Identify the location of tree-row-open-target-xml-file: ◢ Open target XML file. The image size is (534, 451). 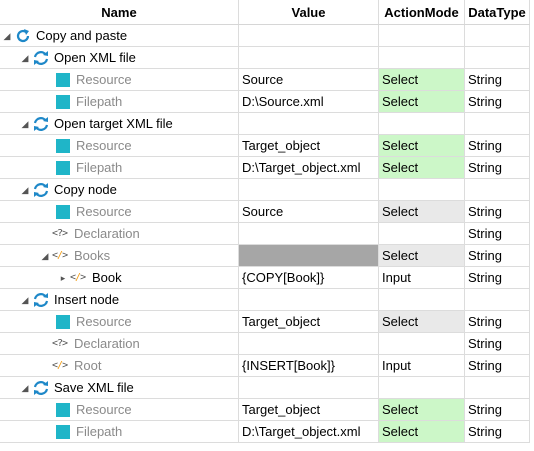
(265, 124).